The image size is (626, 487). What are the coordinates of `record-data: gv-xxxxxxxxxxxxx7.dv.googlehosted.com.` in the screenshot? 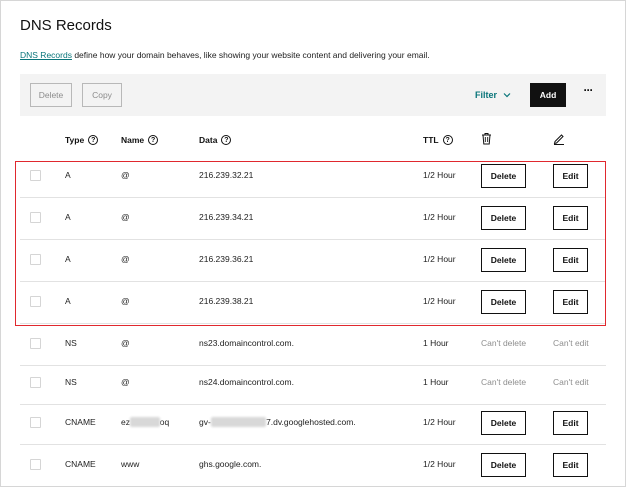 It's located at (277, 422).